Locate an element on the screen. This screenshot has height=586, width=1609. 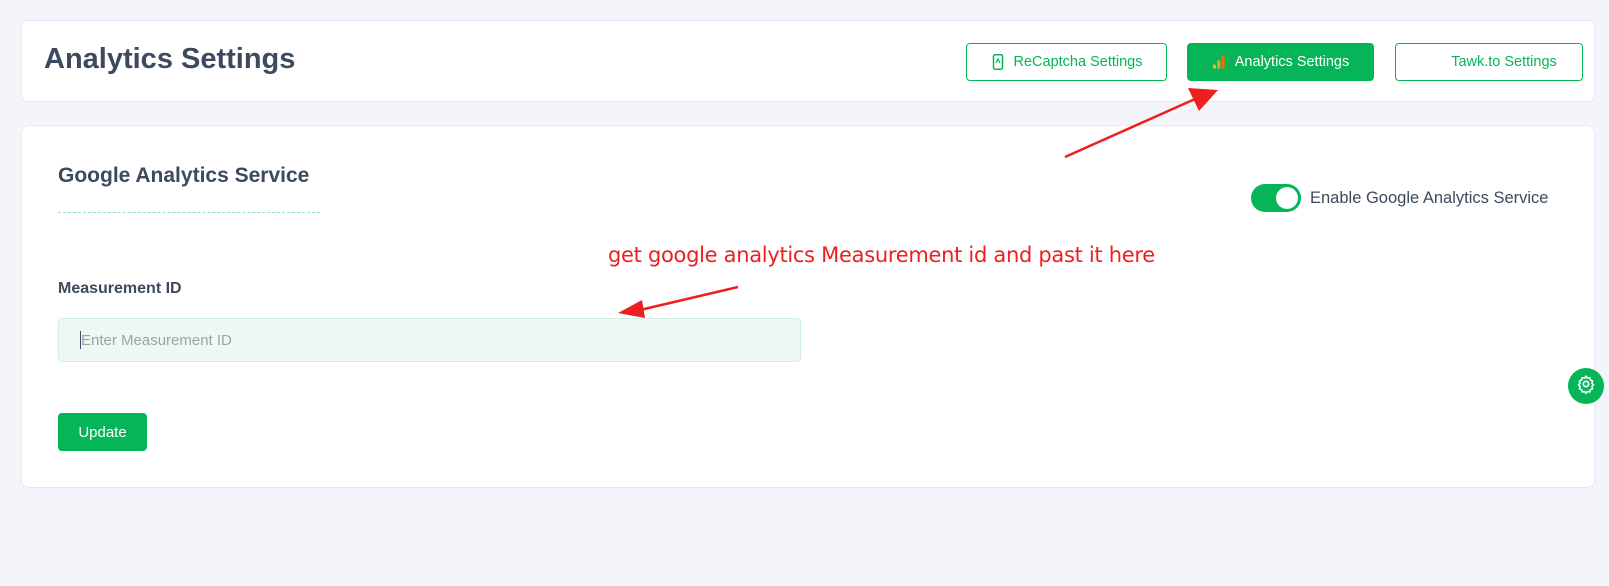
section-divider is located at coordinates (189, 212).